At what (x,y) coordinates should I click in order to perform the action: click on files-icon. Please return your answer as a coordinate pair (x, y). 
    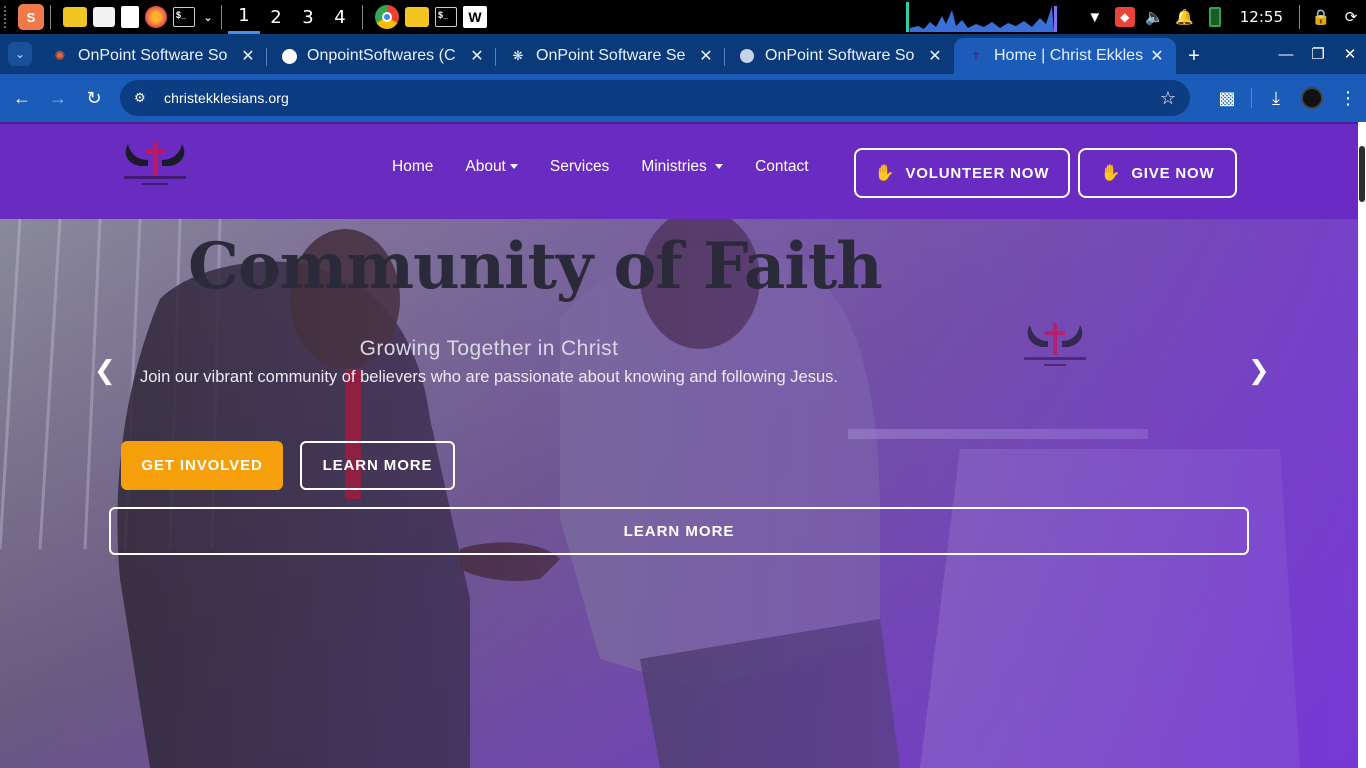
    Looking at the image, I should click on (104, 17).